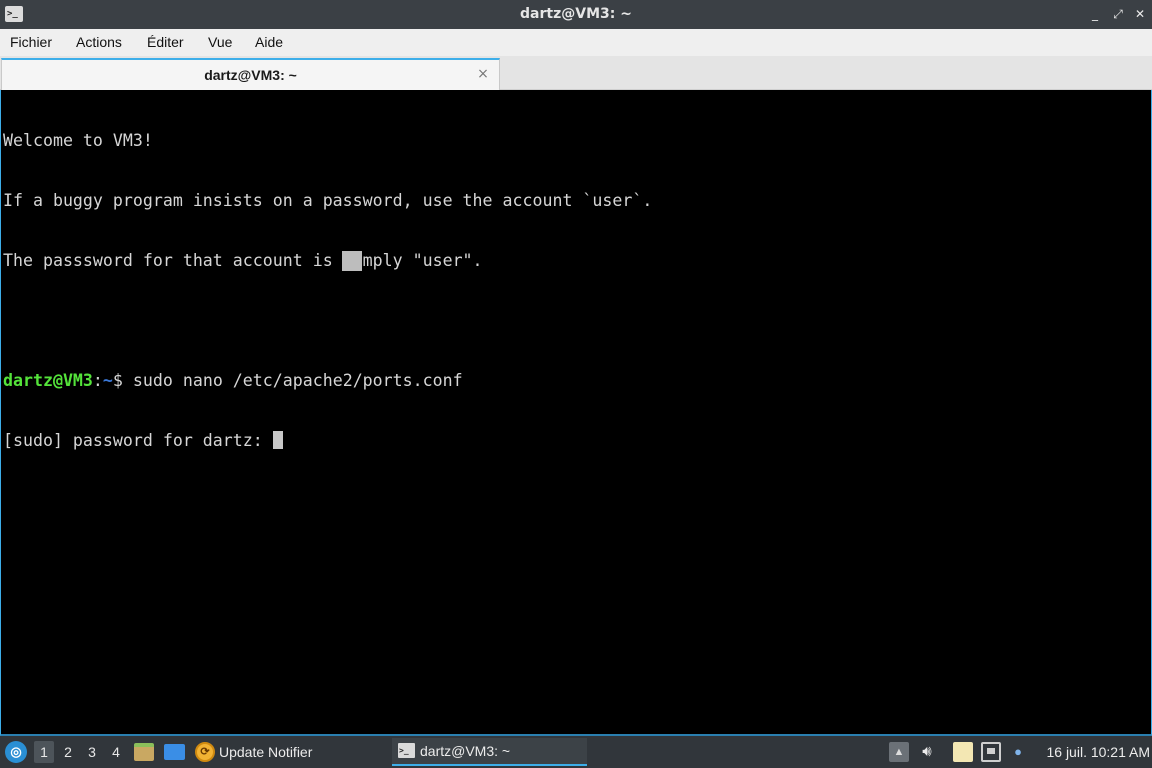 The height and width of the screenshot is (768, 1152). Describe the element at coordinates (165, 42) in the screenshot. I see `menu-editer: Éditer` at that location.